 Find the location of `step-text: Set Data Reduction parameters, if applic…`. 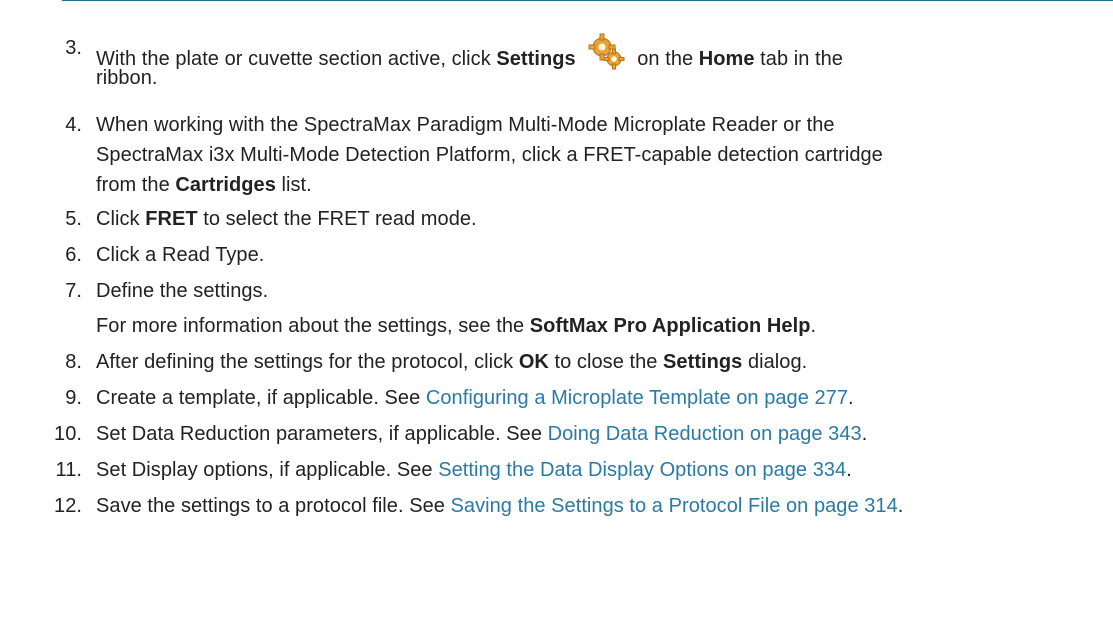

step-text: Set Data Reduction parameters, if applic… is located at coordinates (482, 434).